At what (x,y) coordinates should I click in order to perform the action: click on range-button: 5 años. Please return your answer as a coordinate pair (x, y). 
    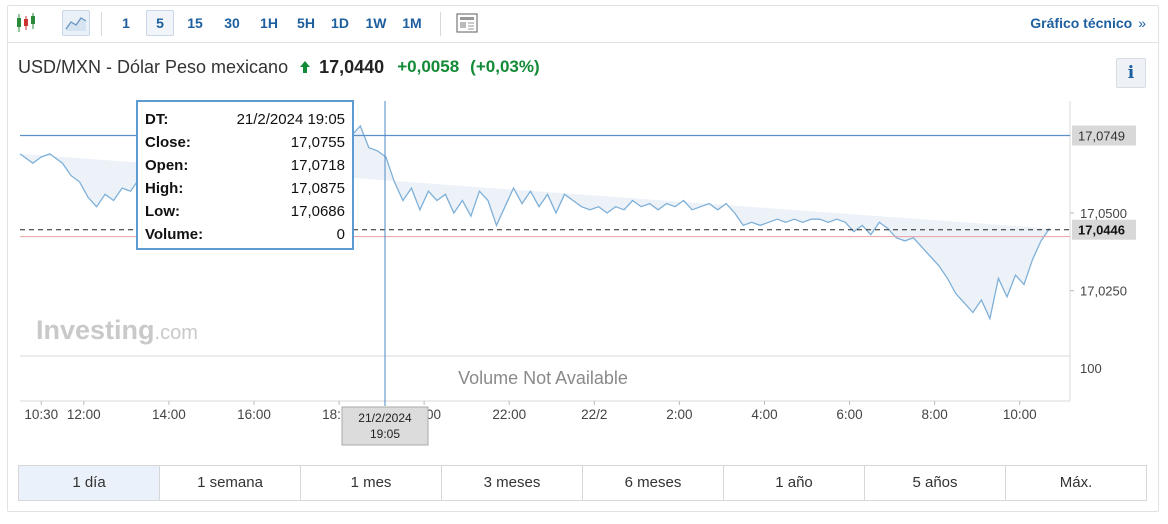
    Looking at the image, I should click on (934, 483).